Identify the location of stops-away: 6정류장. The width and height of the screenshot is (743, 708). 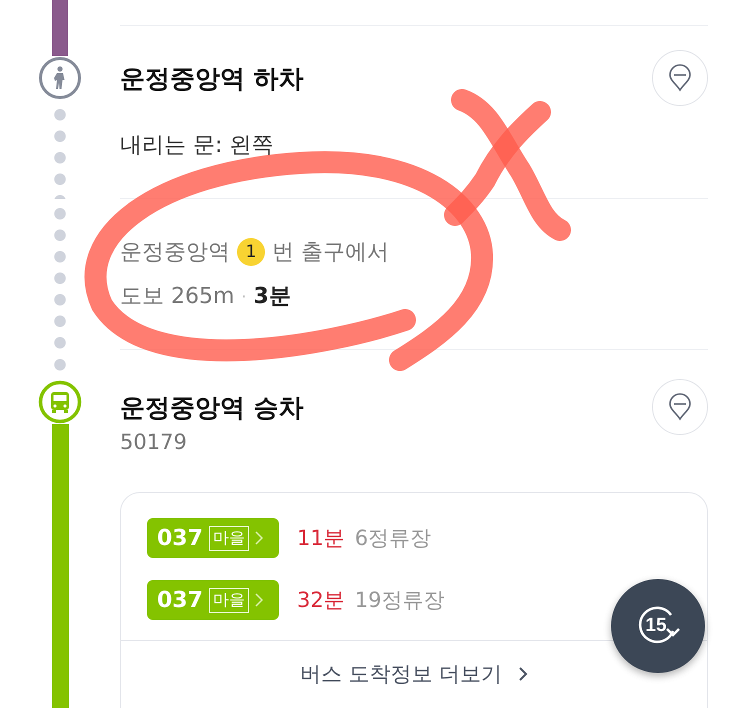
(393, 538).